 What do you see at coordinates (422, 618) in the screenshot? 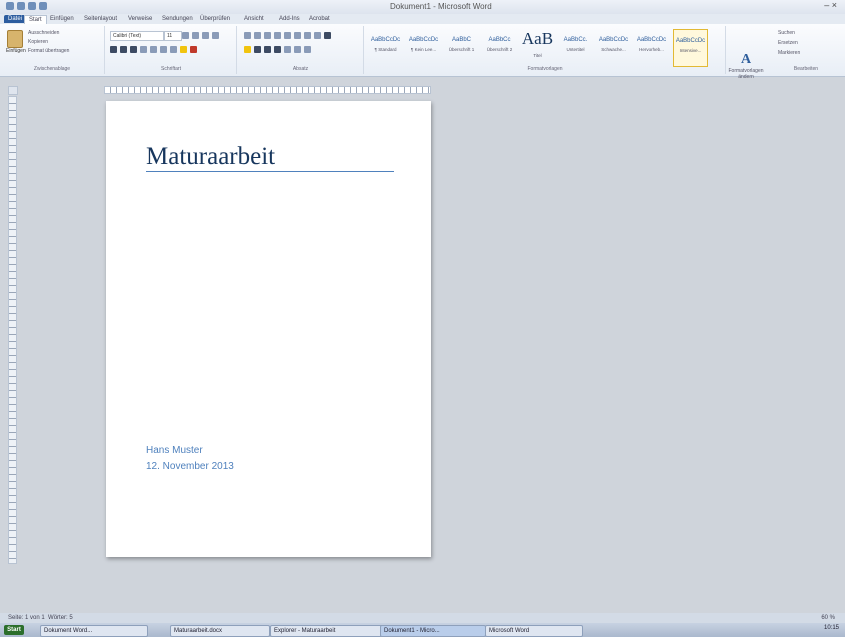
I see `status-bar: Seite: 1 von 1 Wörter: 5 60 %` at bounding box center [422, 618].